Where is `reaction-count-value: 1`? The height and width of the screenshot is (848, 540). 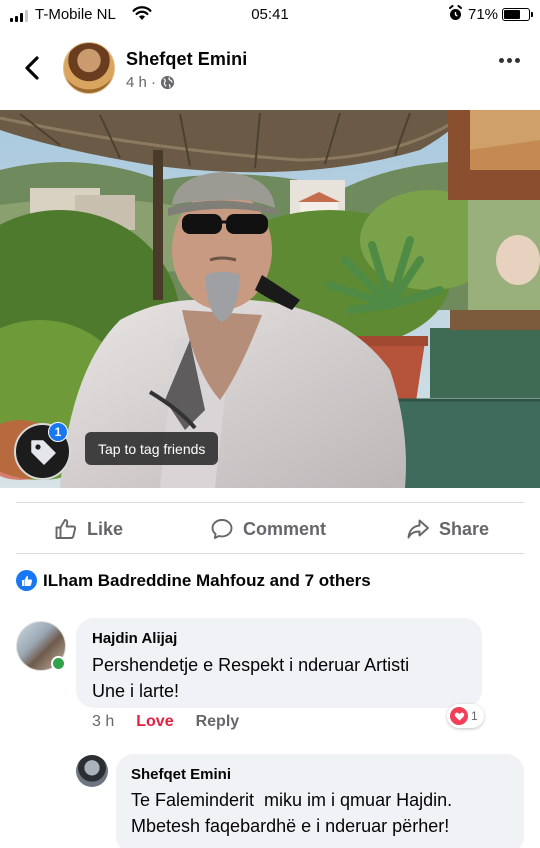 reaction-count-value: 1 is located at coordinates (474, 716).